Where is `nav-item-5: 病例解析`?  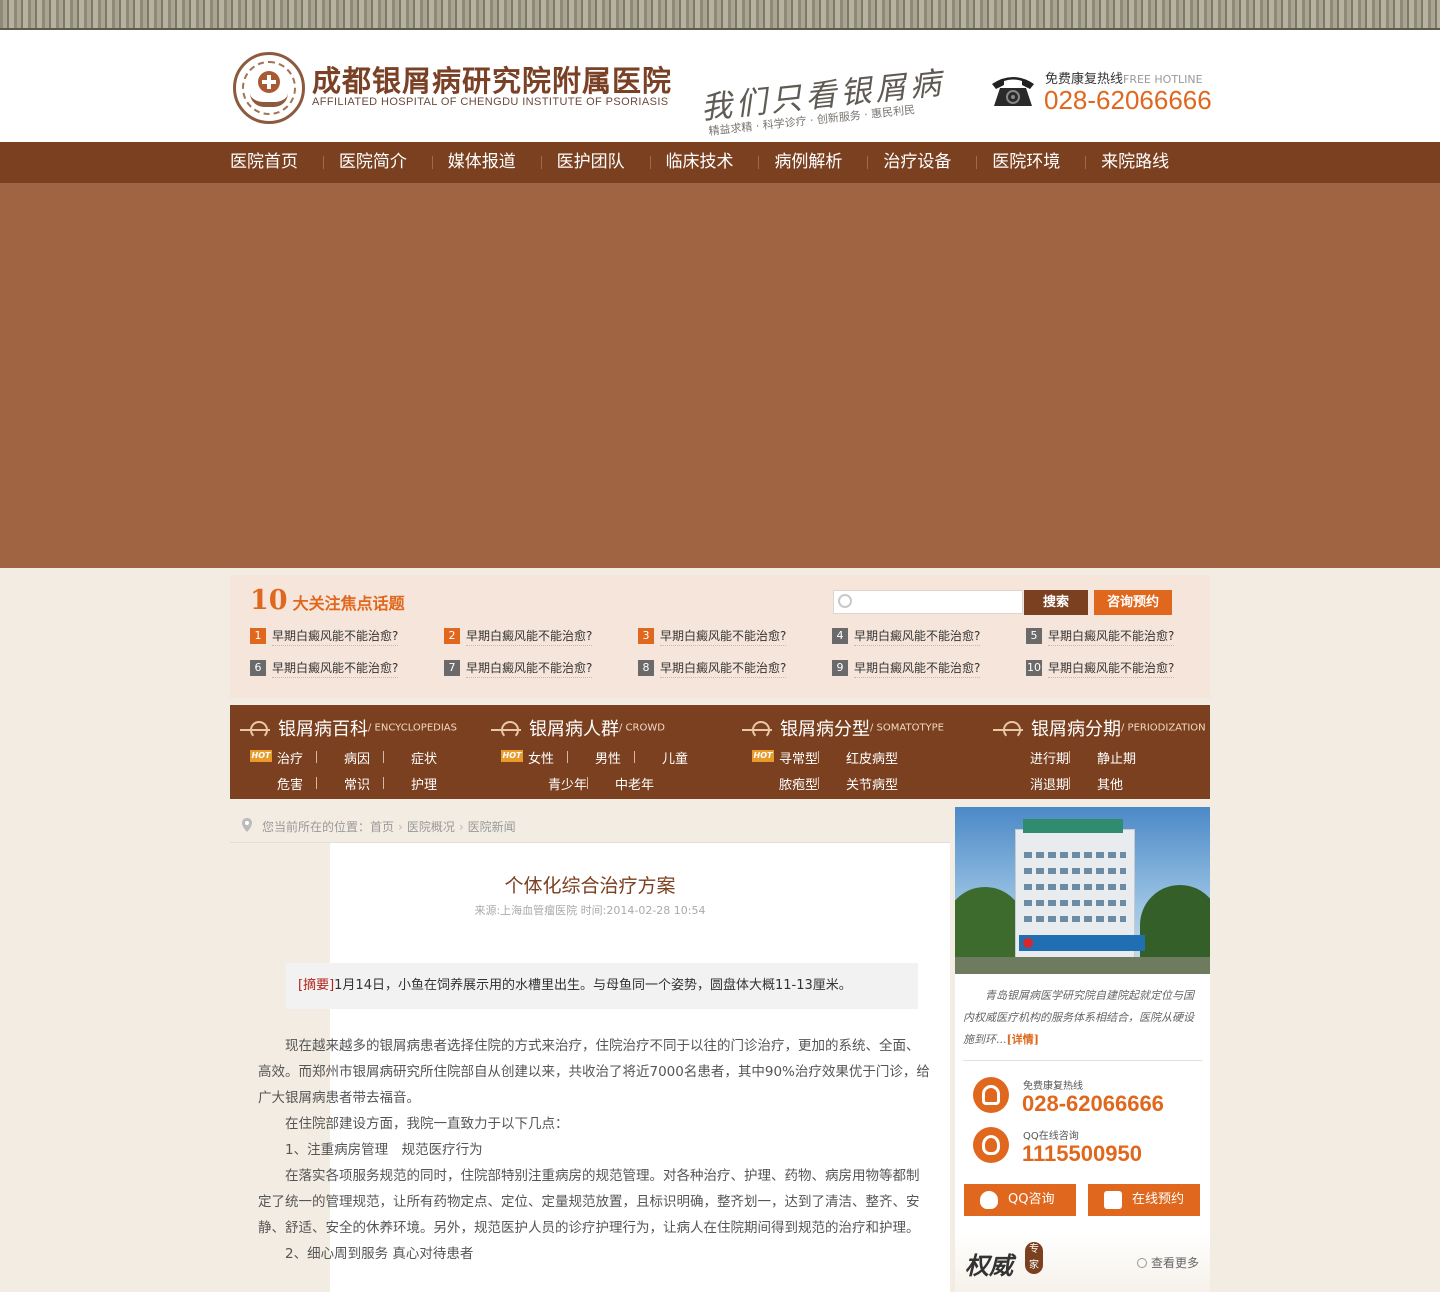 nav-item-5: 病例解析 is located at coordinates (808, 162).